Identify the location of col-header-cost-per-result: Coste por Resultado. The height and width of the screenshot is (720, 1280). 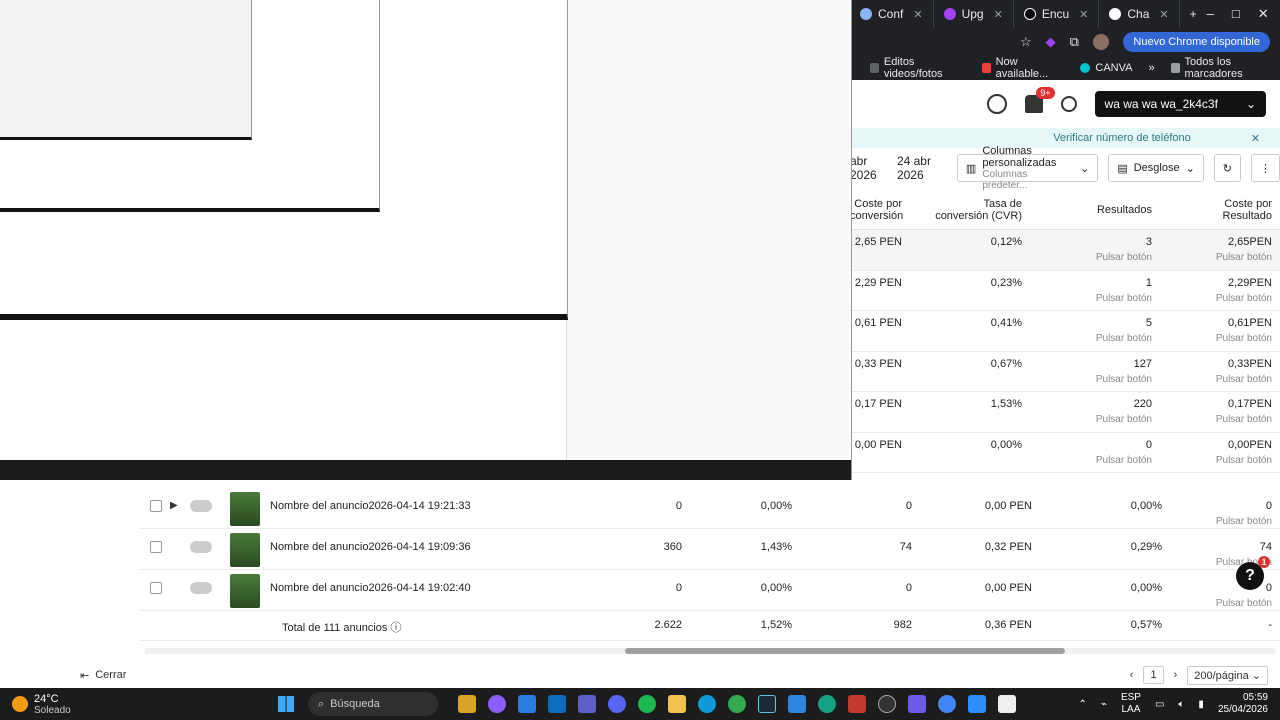
(1220, 210).